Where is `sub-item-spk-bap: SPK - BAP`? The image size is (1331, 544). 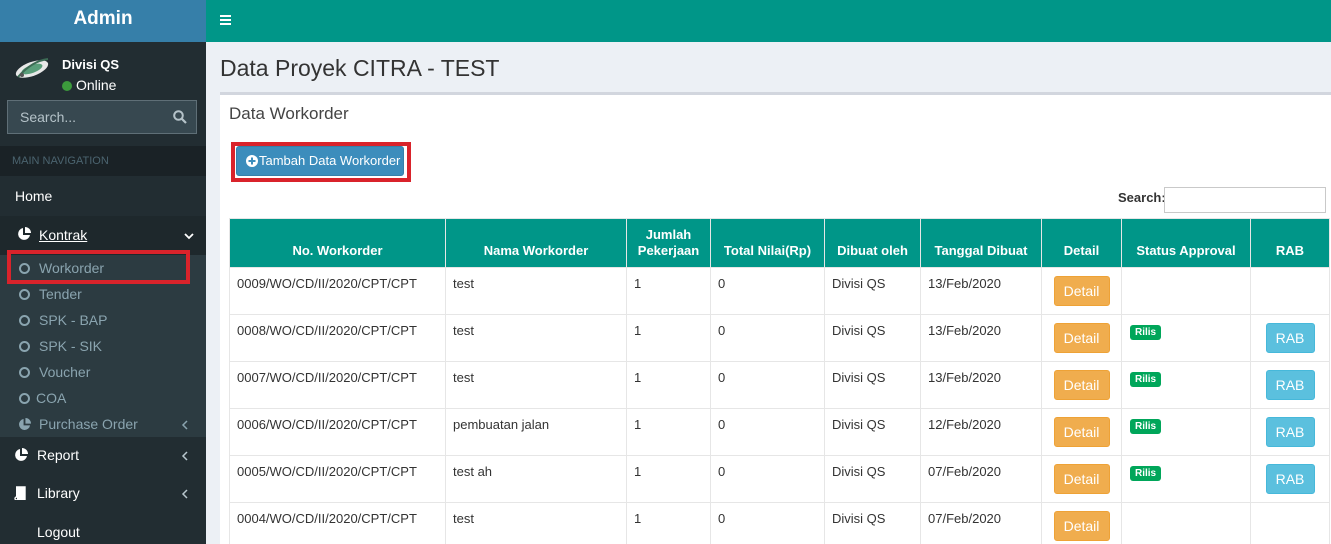 sub-item-spk-bap: SPK - BAP is located at coordinates (103, 320).